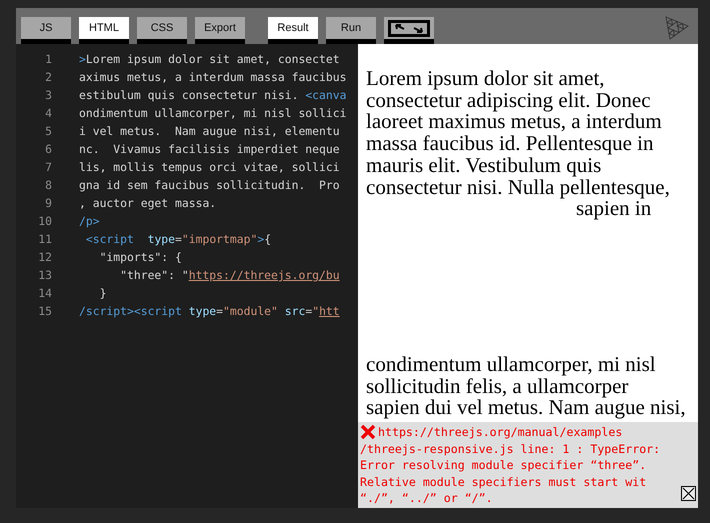 This screenshot has height=523, width=710. I want to click on line-number: 7, so click(48, 167).